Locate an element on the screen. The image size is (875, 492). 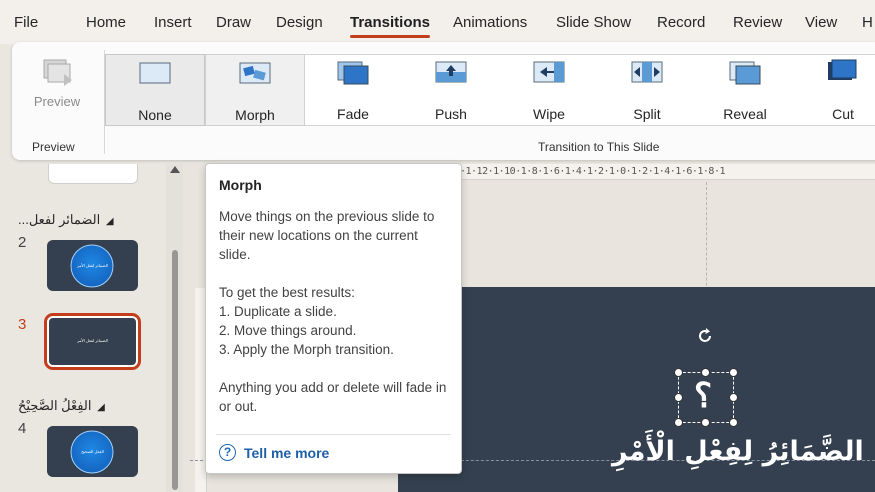
section-header: الضمائر لفعل... ◢ is located at coordinates (66, 220).